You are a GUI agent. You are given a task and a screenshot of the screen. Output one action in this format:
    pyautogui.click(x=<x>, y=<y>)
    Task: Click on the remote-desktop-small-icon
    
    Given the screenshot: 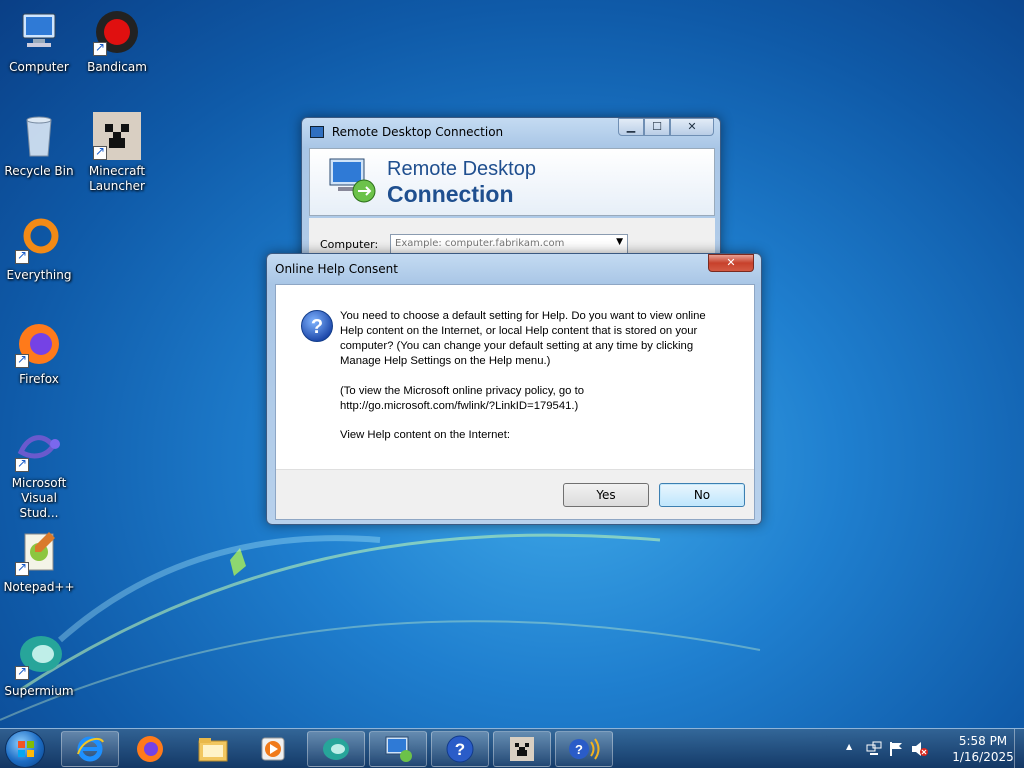 What is the action you would take?
    pyautogui.click(x=317, y=132)
    